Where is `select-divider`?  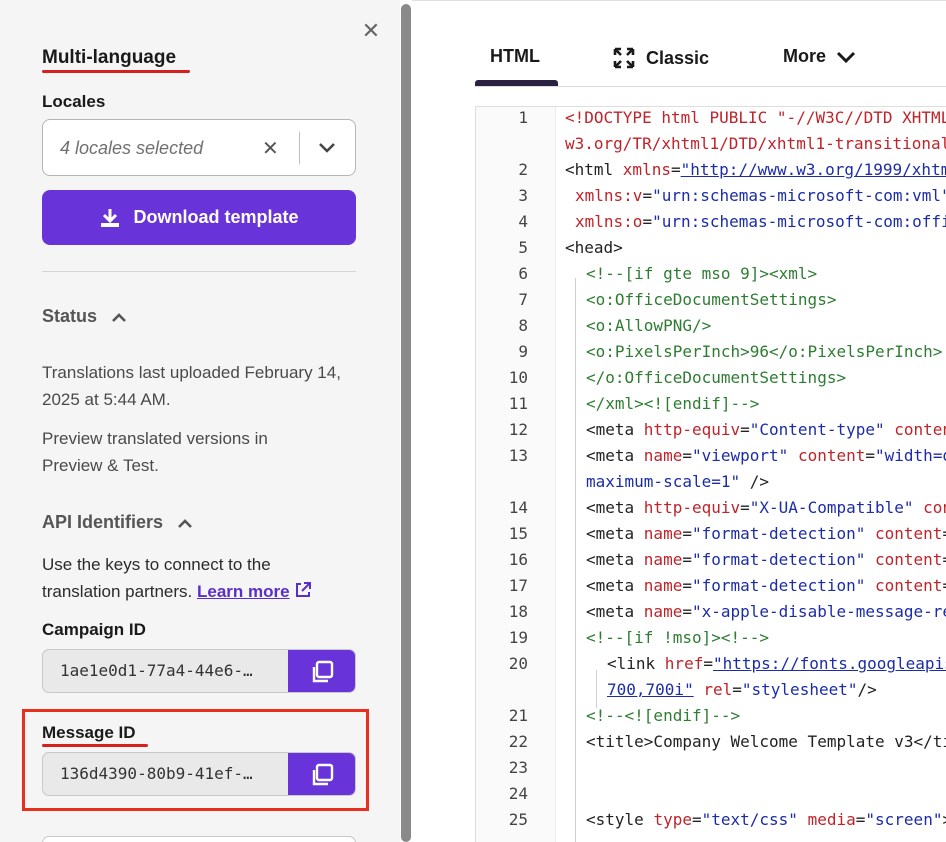 select-divider is located at coordinates (299, 148).